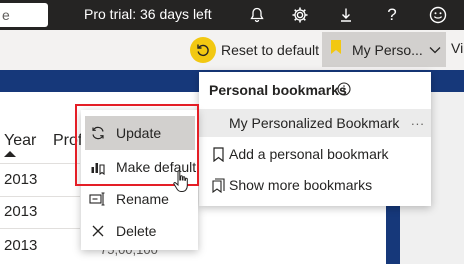 Image resolution: width=464 pixels, height=264 pixels. What do you see at coordinates (6, 15) in the screenshot?
I see `search-box-text: e` at bounding box center [6, 15].